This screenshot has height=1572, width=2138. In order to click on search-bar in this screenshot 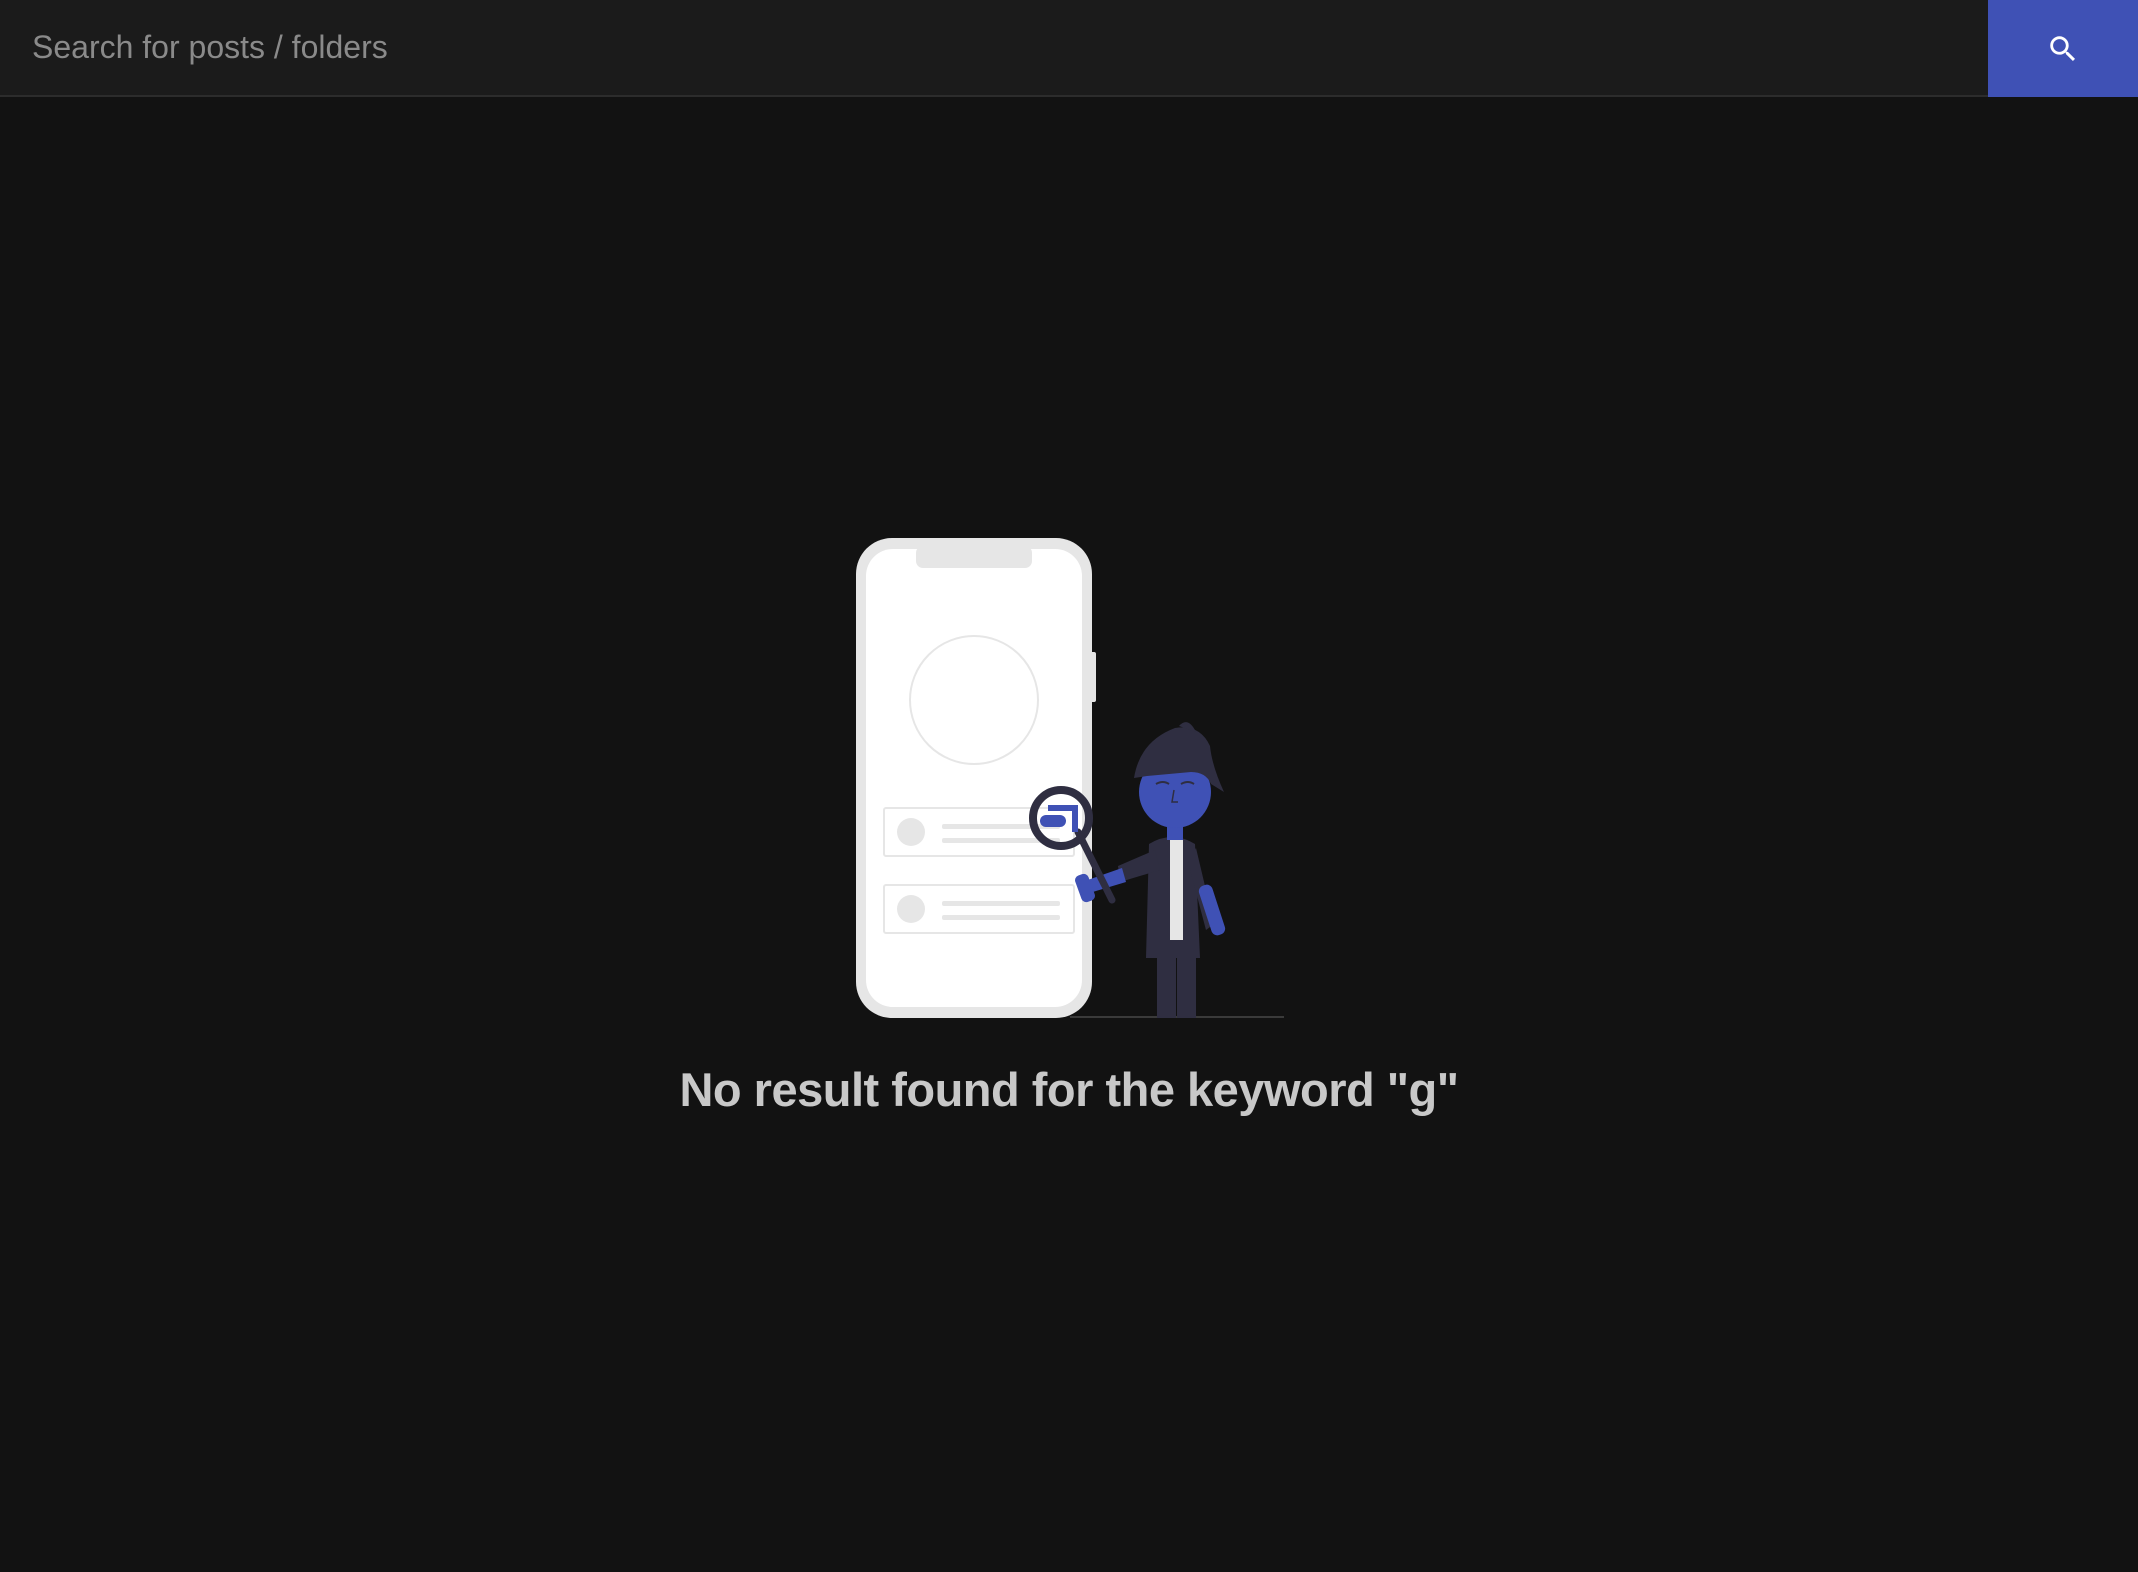, I will do `click(1069, 48)`.